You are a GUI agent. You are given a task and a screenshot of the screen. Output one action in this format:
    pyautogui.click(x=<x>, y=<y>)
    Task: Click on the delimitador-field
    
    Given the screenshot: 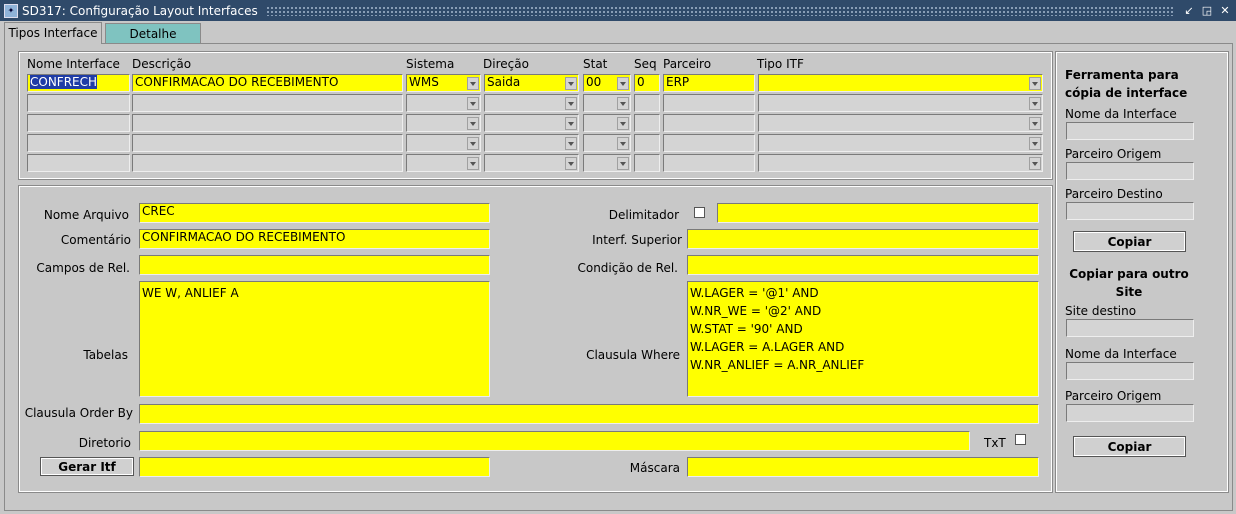 What is the action you would take?
    pyautogui.click(x=878, y=213)
    